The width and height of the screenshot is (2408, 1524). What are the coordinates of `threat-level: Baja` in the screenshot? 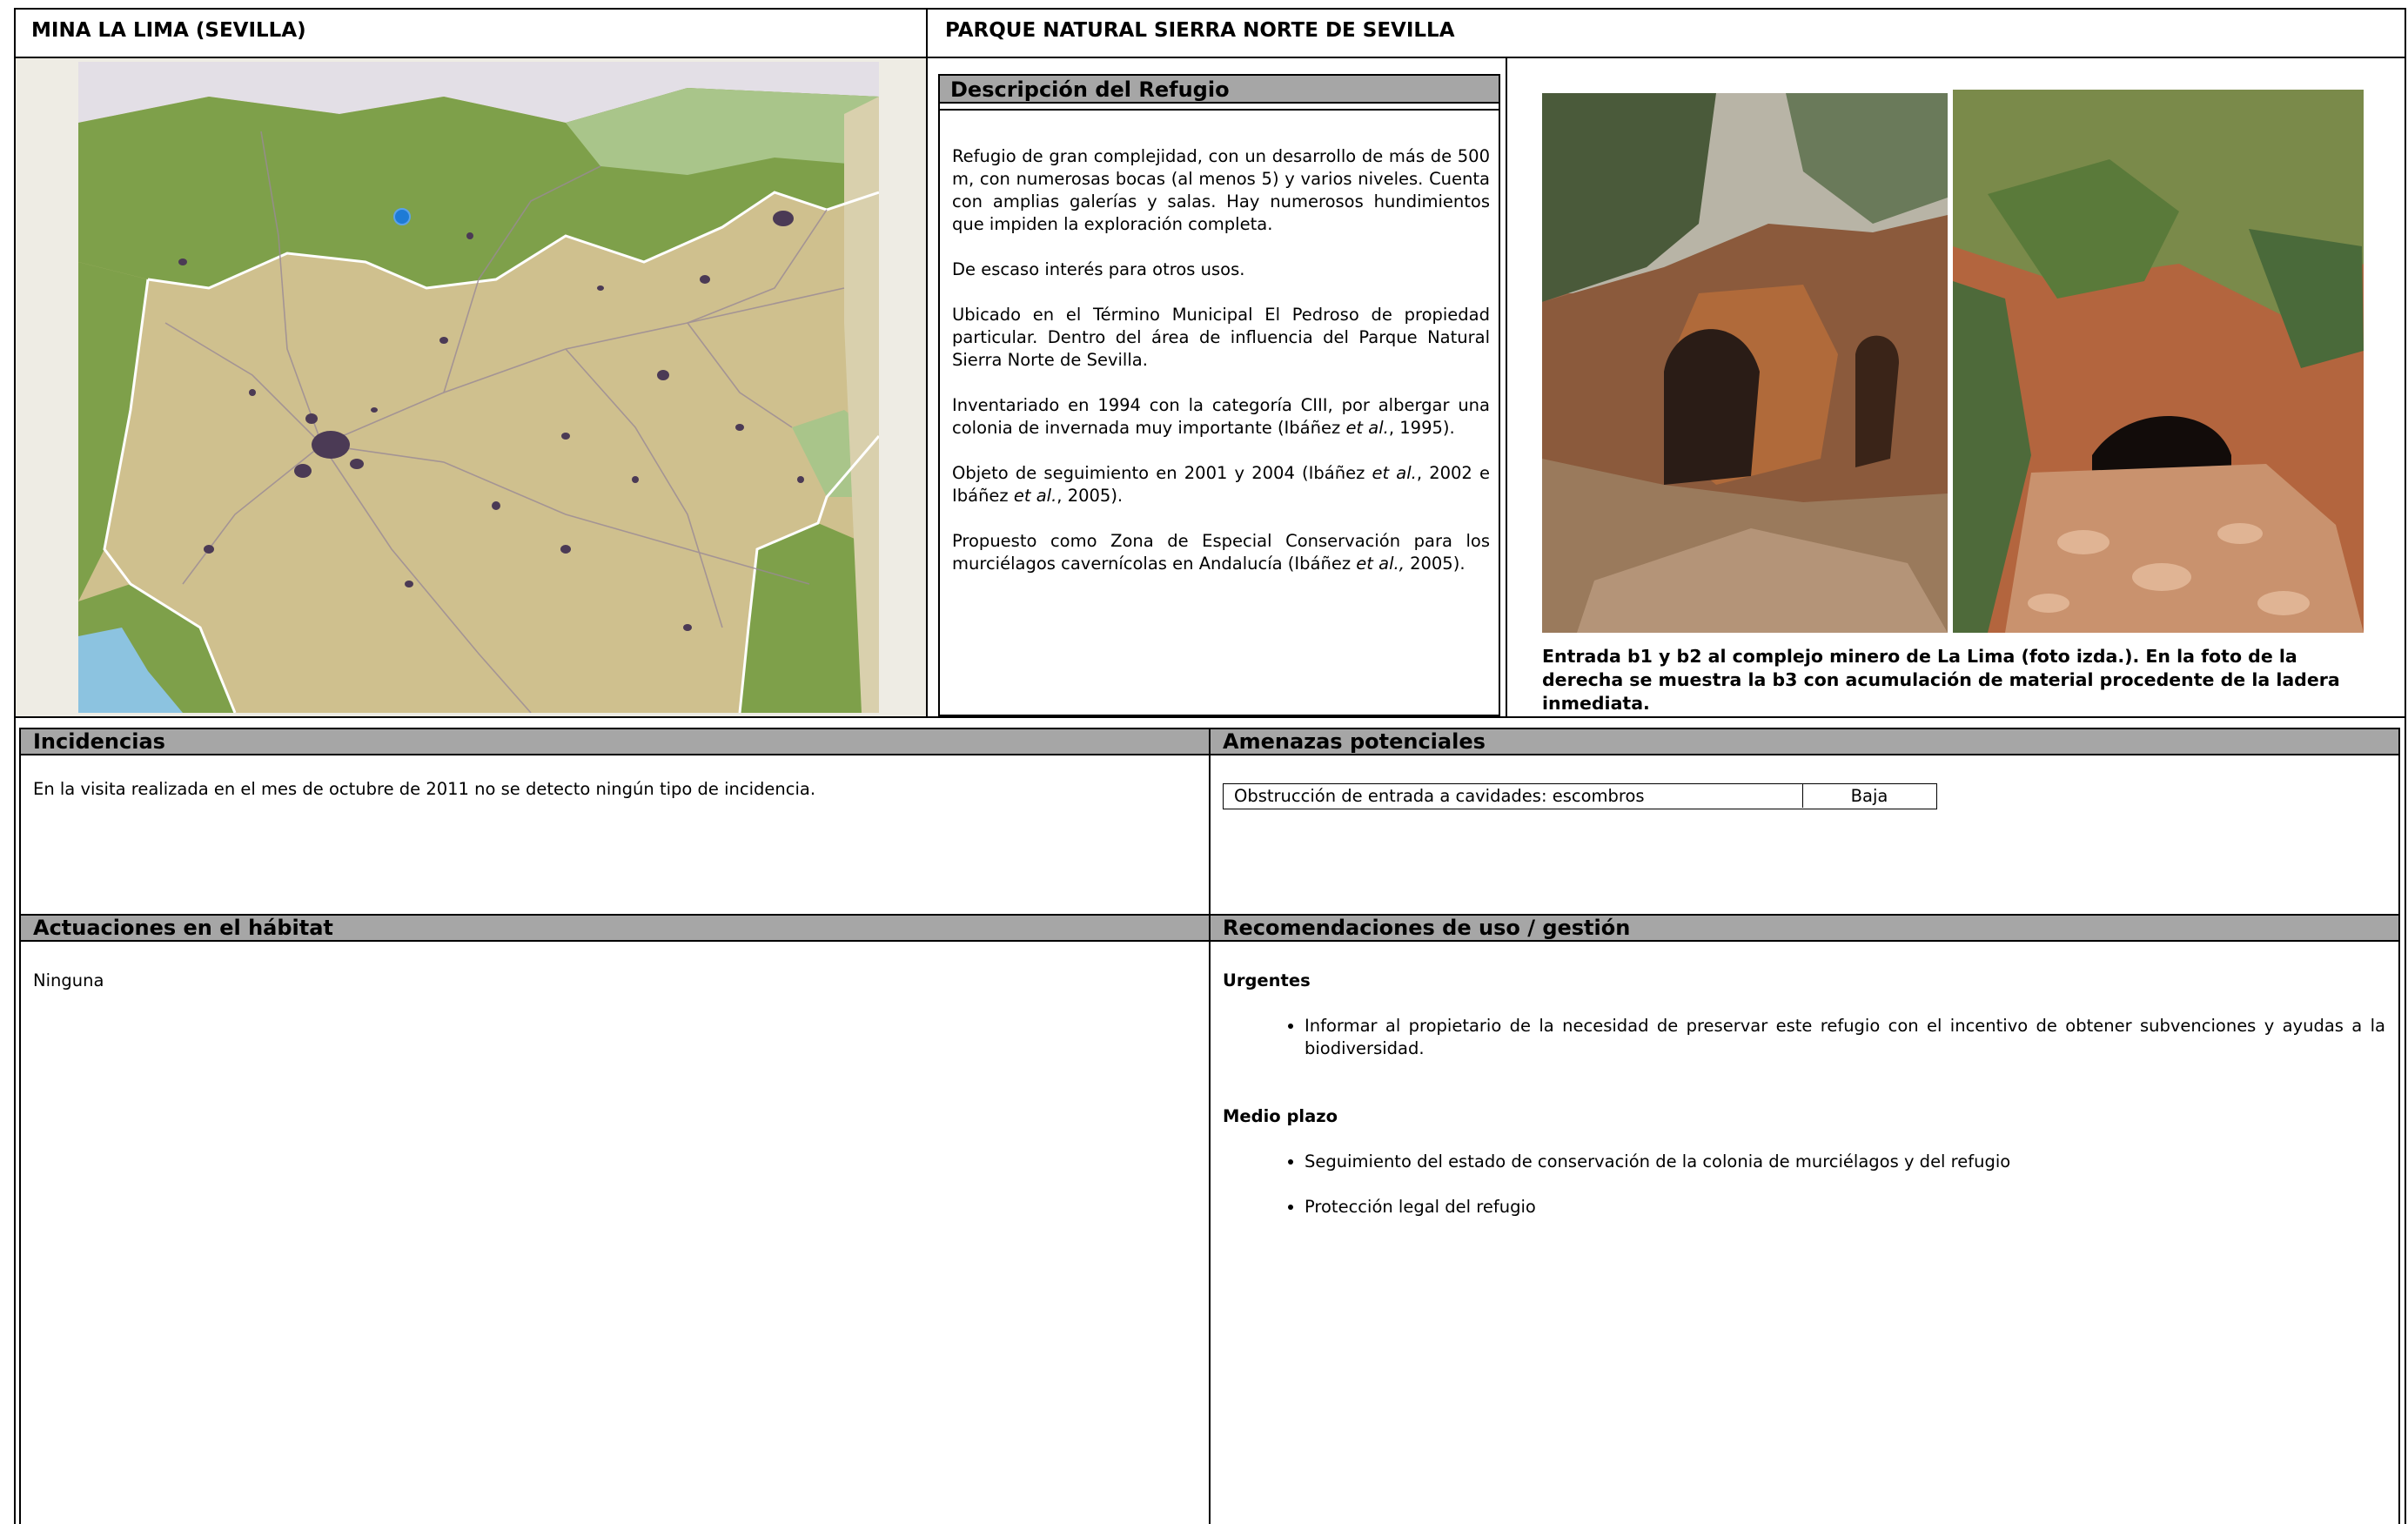 It's located at (1869, 796).